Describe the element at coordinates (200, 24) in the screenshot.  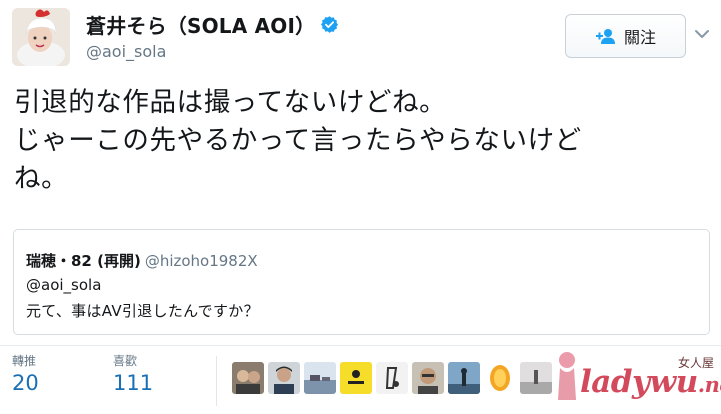
I see `author-display-name: 蒼井そら（SOLA AOI）` at that location.